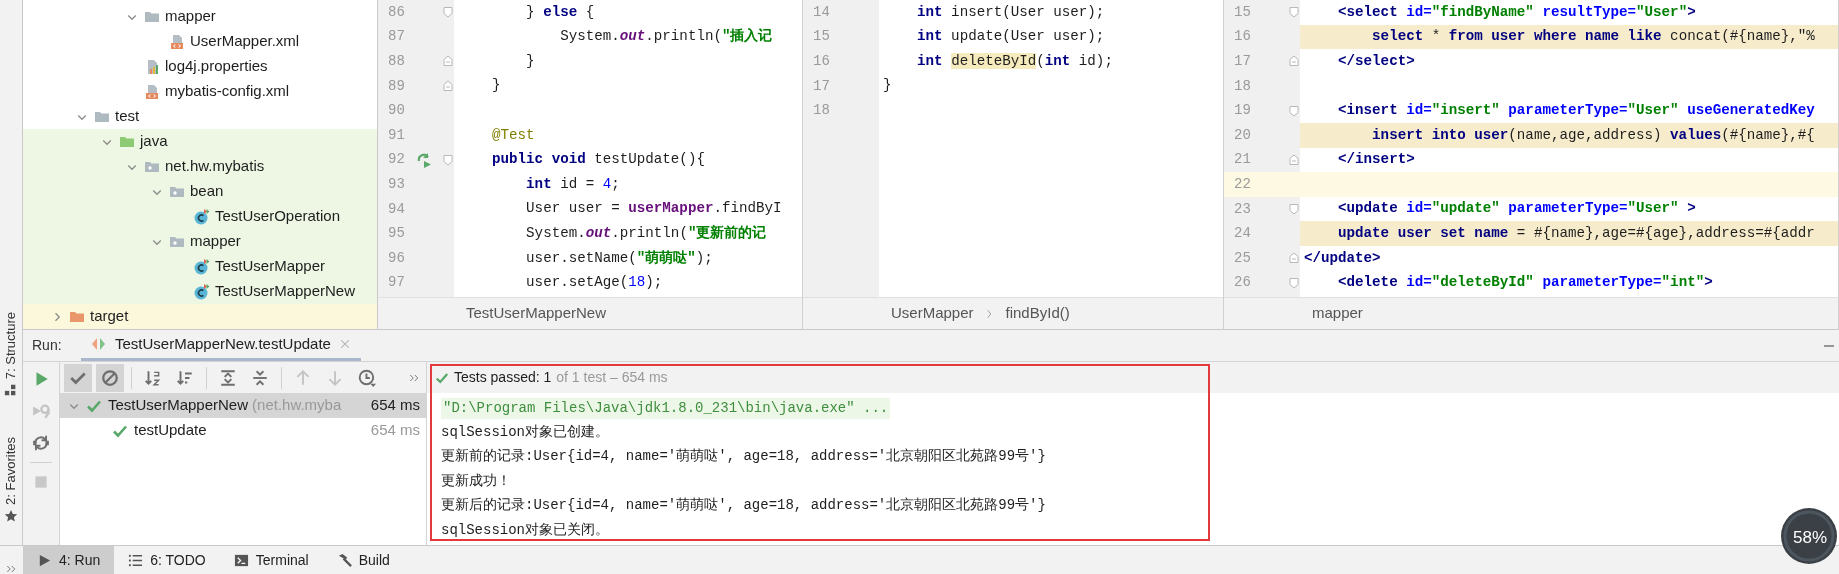 This screenshot has height=574, width=1839. I want to click on show-ignored-icon, so click(110, 377).